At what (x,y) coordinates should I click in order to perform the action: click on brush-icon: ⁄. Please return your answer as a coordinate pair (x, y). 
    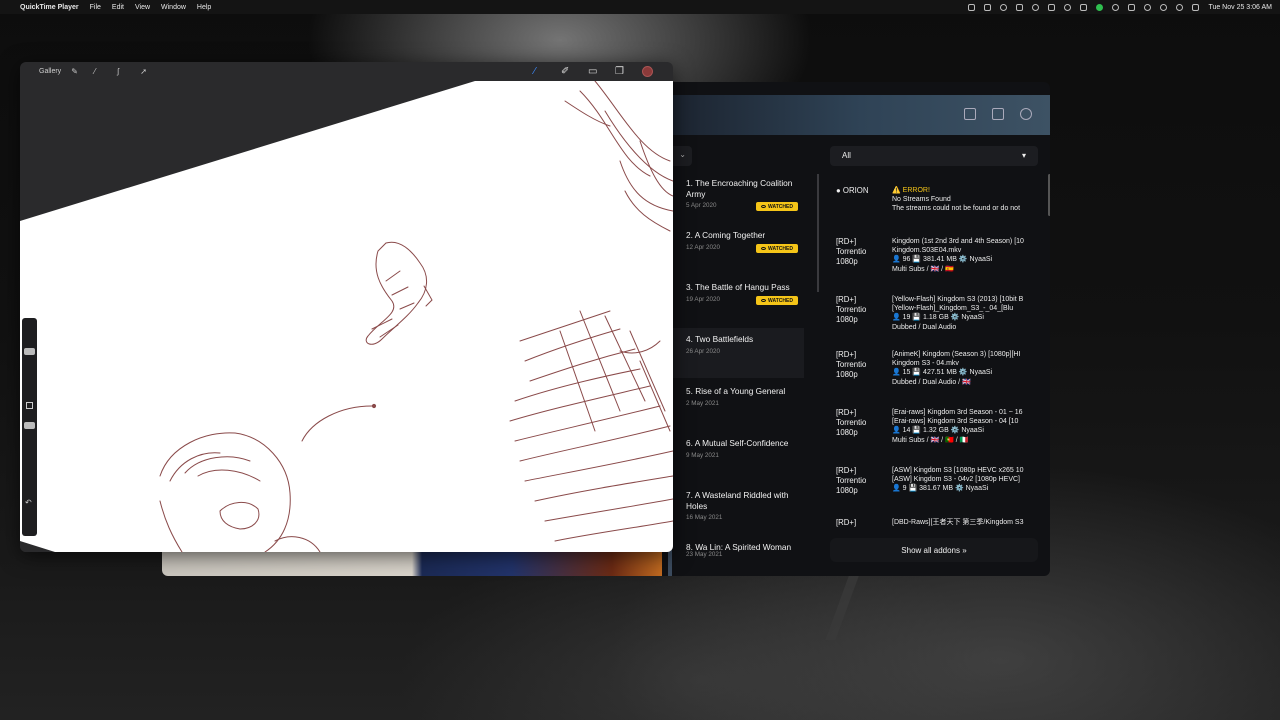
    Looking at the image, I should click on (539, 71).